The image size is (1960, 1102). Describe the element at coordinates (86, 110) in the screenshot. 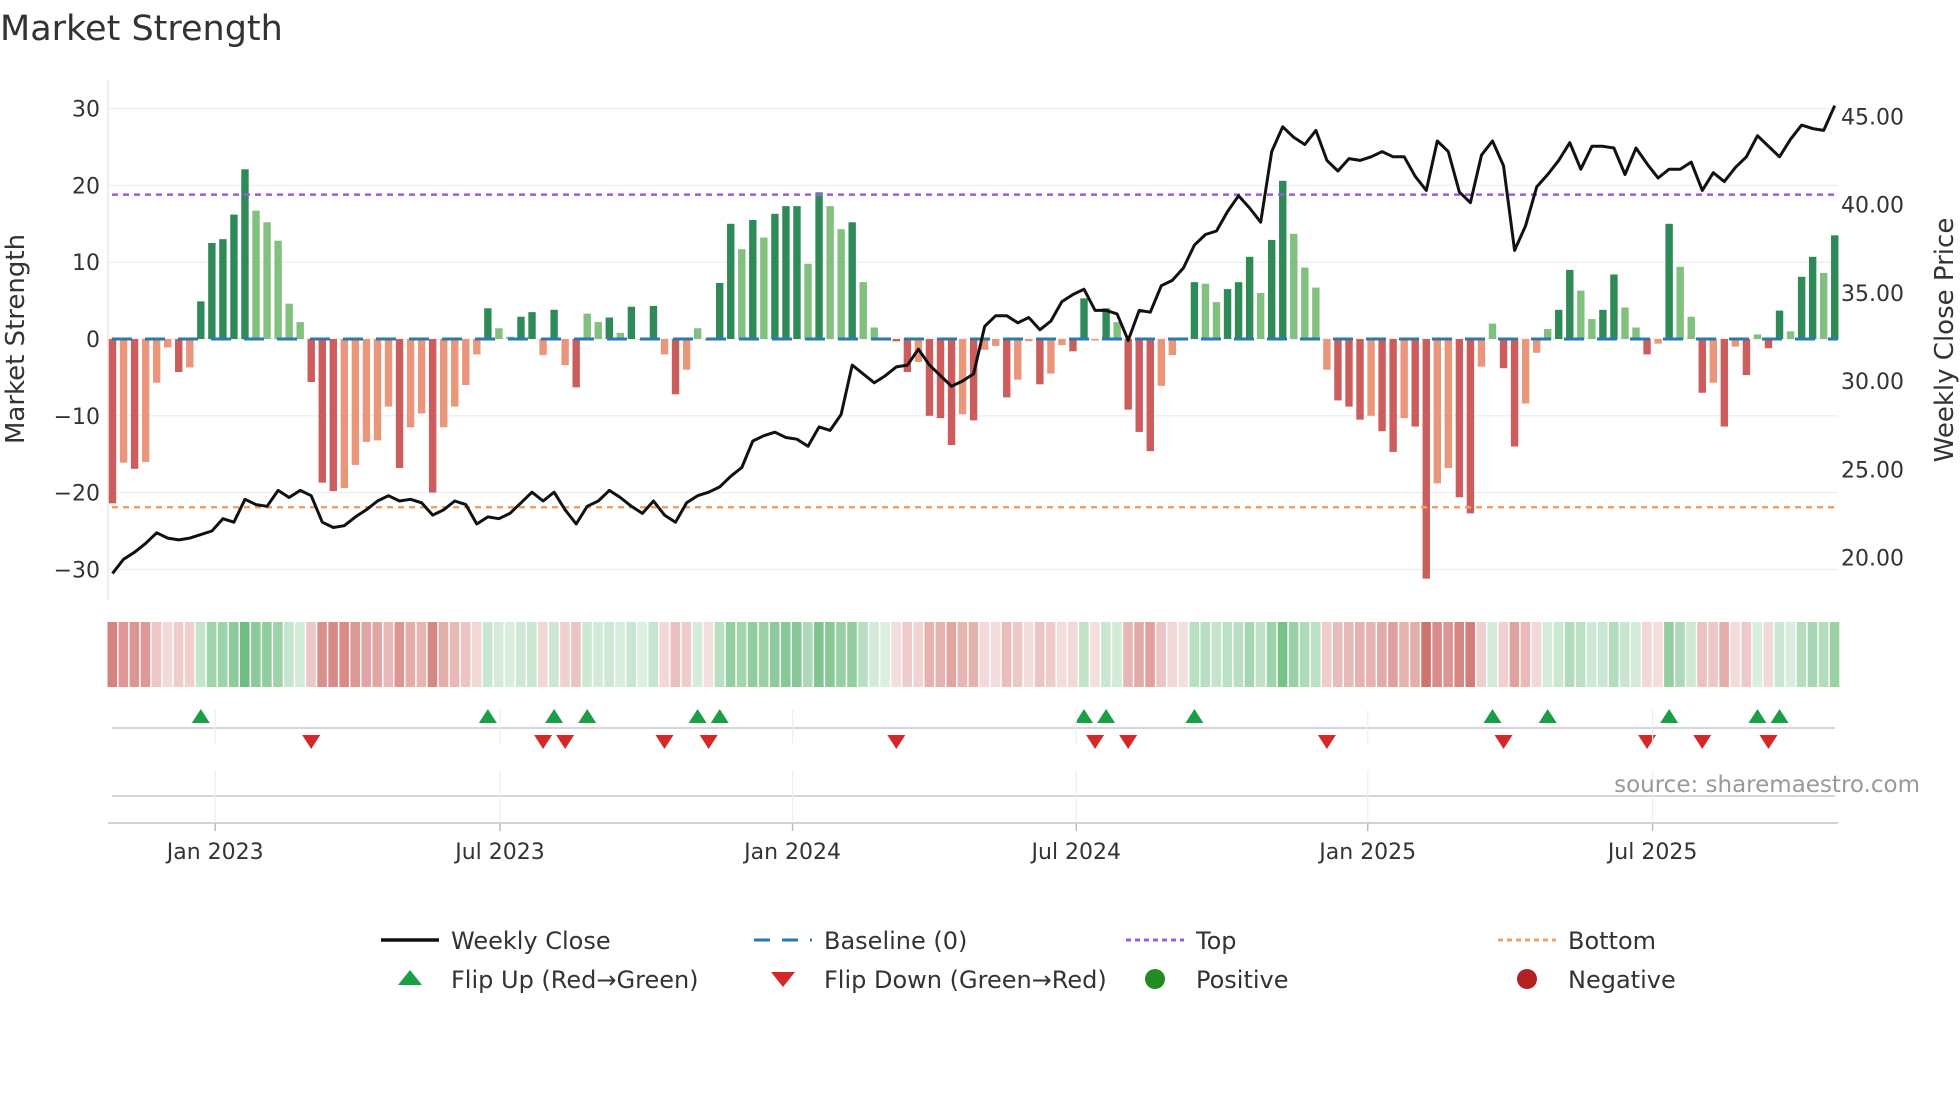

I see `y-tick-label: 30` at that location.